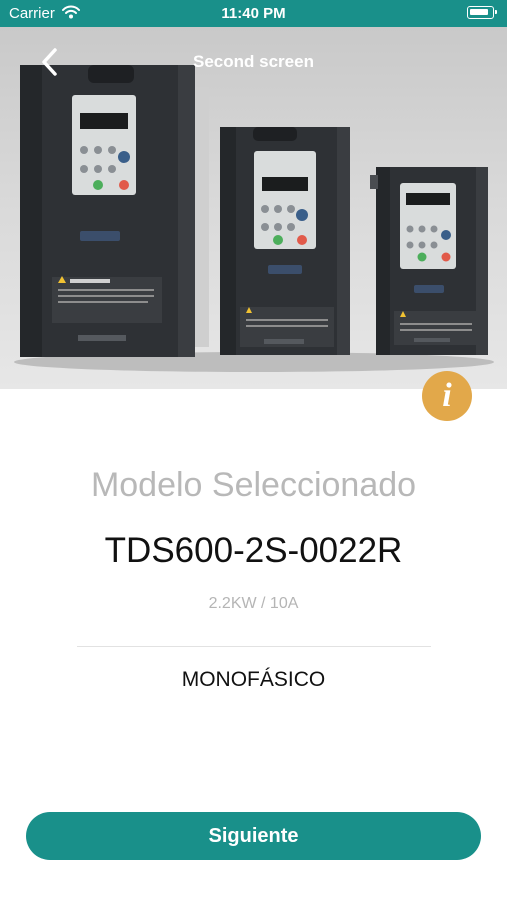 The image size is (507, 900). I want to click on status-bar: Carrier 11:40 PM, so click(253, 13).